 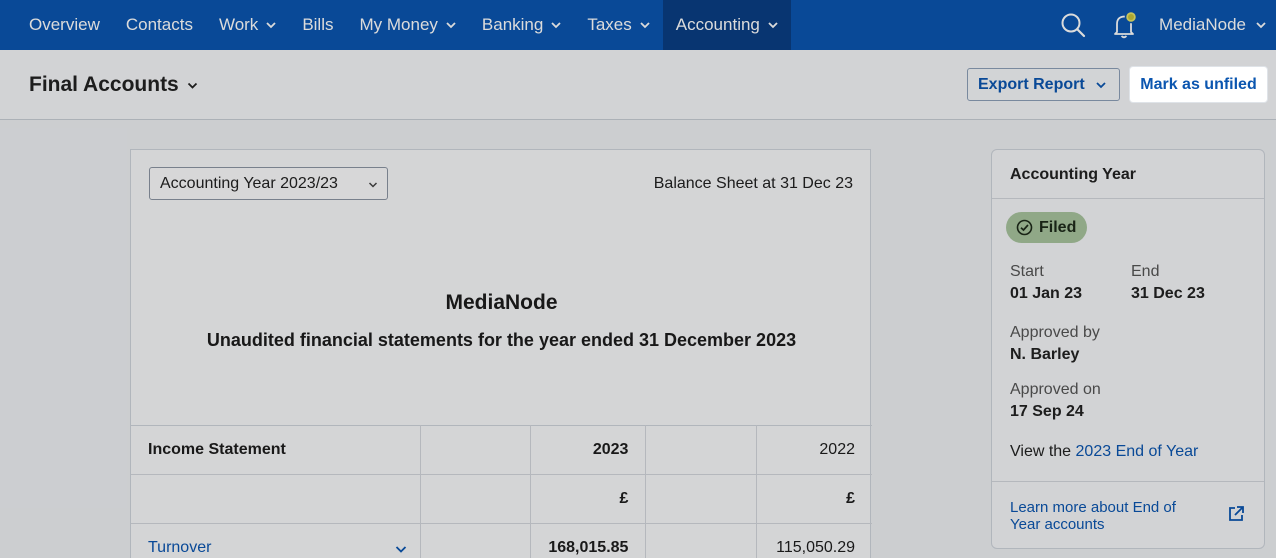 I want to click on nav-right-group: MediaNode, so click(x=1161, y=25).